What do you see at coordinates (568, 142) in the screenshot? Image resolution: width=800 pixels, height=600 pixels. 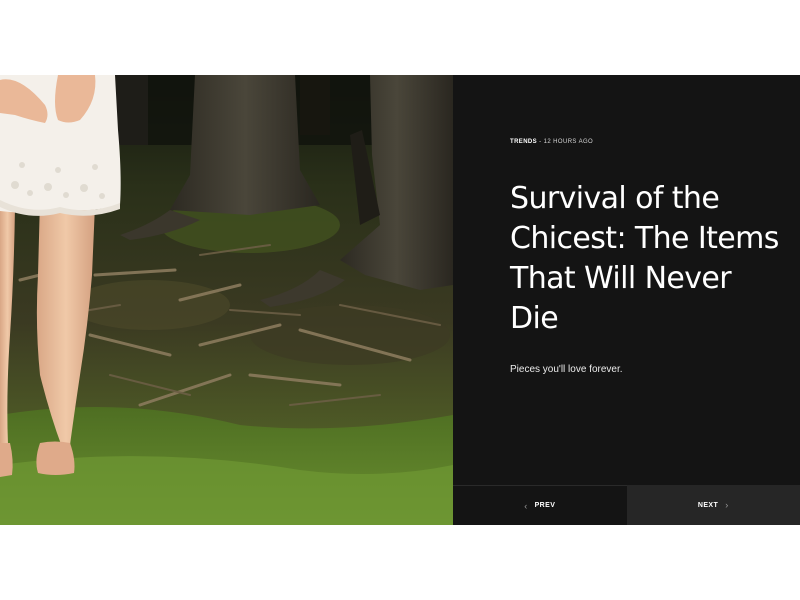 I see `timestamp: 12 HOURS AGO` at bounding box center [568, 142].